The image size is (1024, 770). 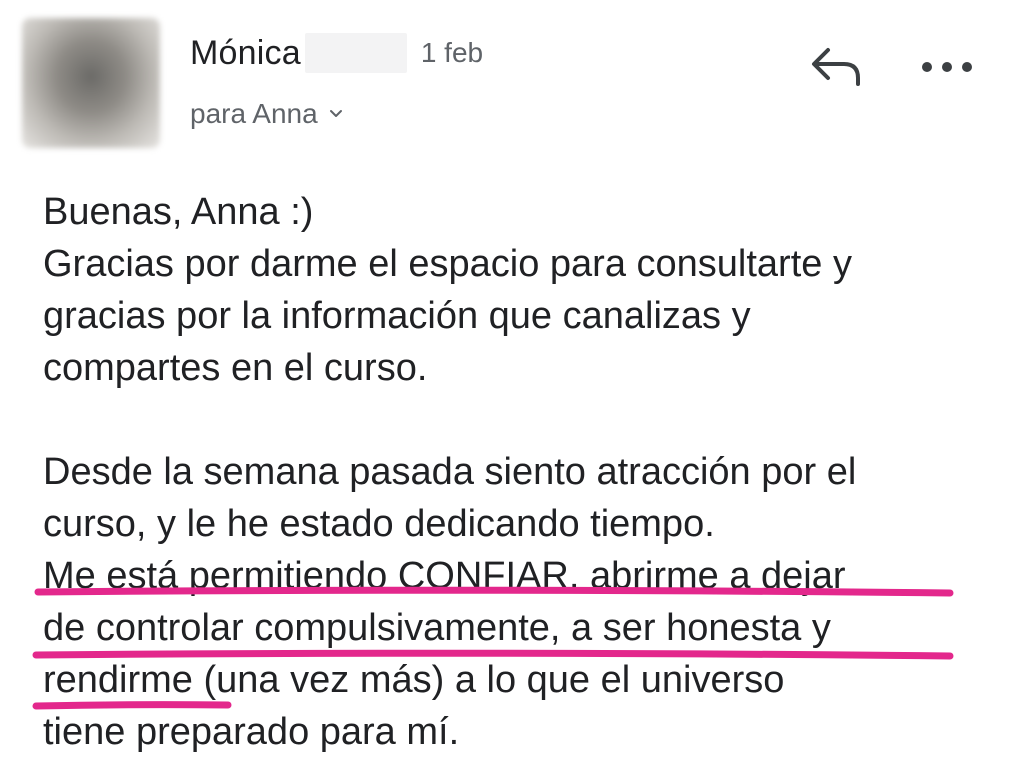 I want to click on body-line: Buenas, Anna :), so click(x=178, y=212).